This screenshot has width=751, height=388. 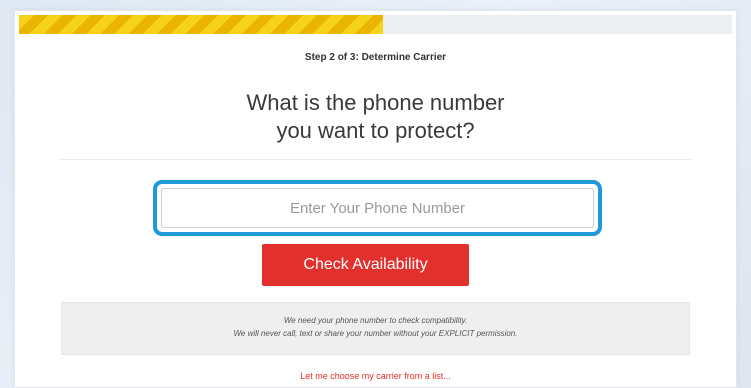 I want to click on question-line-1: What is the phone number, so click(x=375, y=102).